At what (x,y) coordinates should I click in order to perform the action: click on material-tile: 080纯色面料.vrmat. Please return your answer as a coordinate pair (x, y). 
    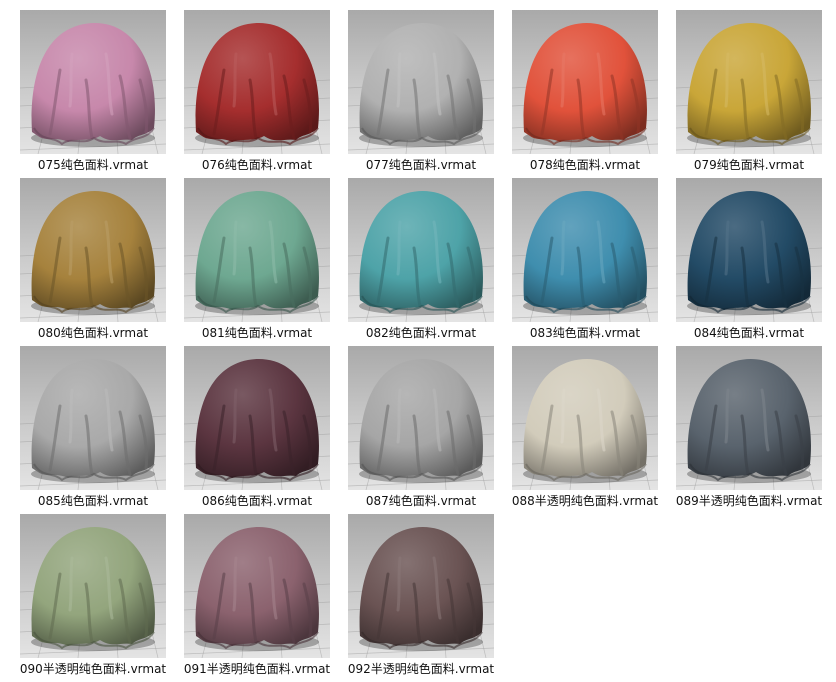
    Looking at the image, I should click on (93, 262).